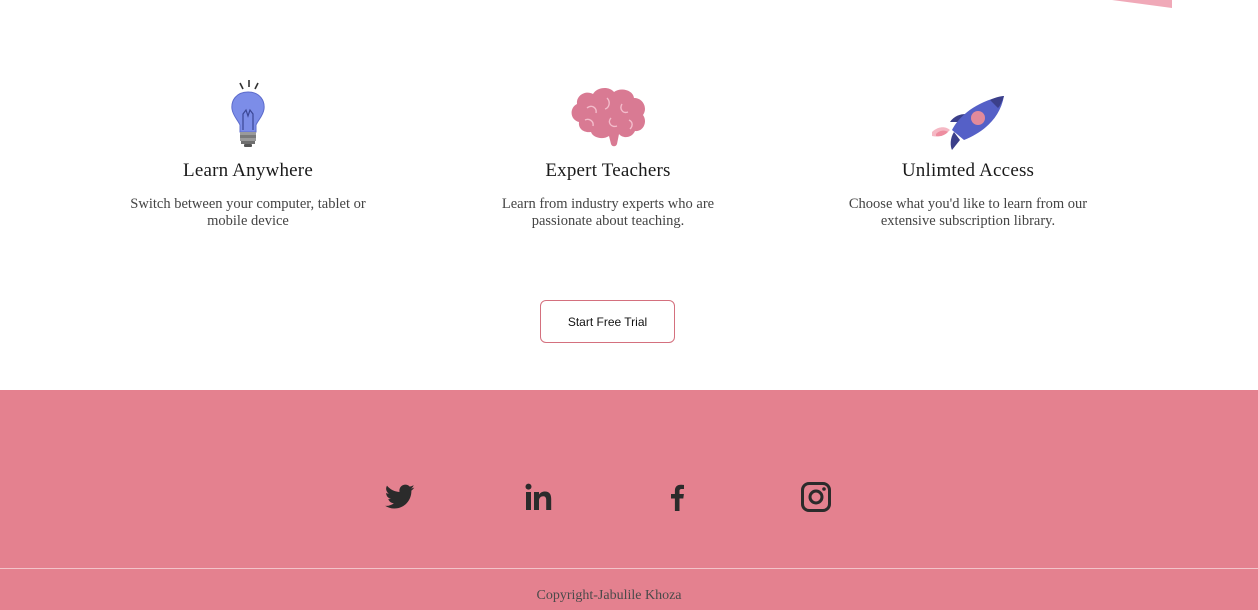 This screenshot has width=1258, height=610. I want to click on twitter-icon, so click(400, 497).